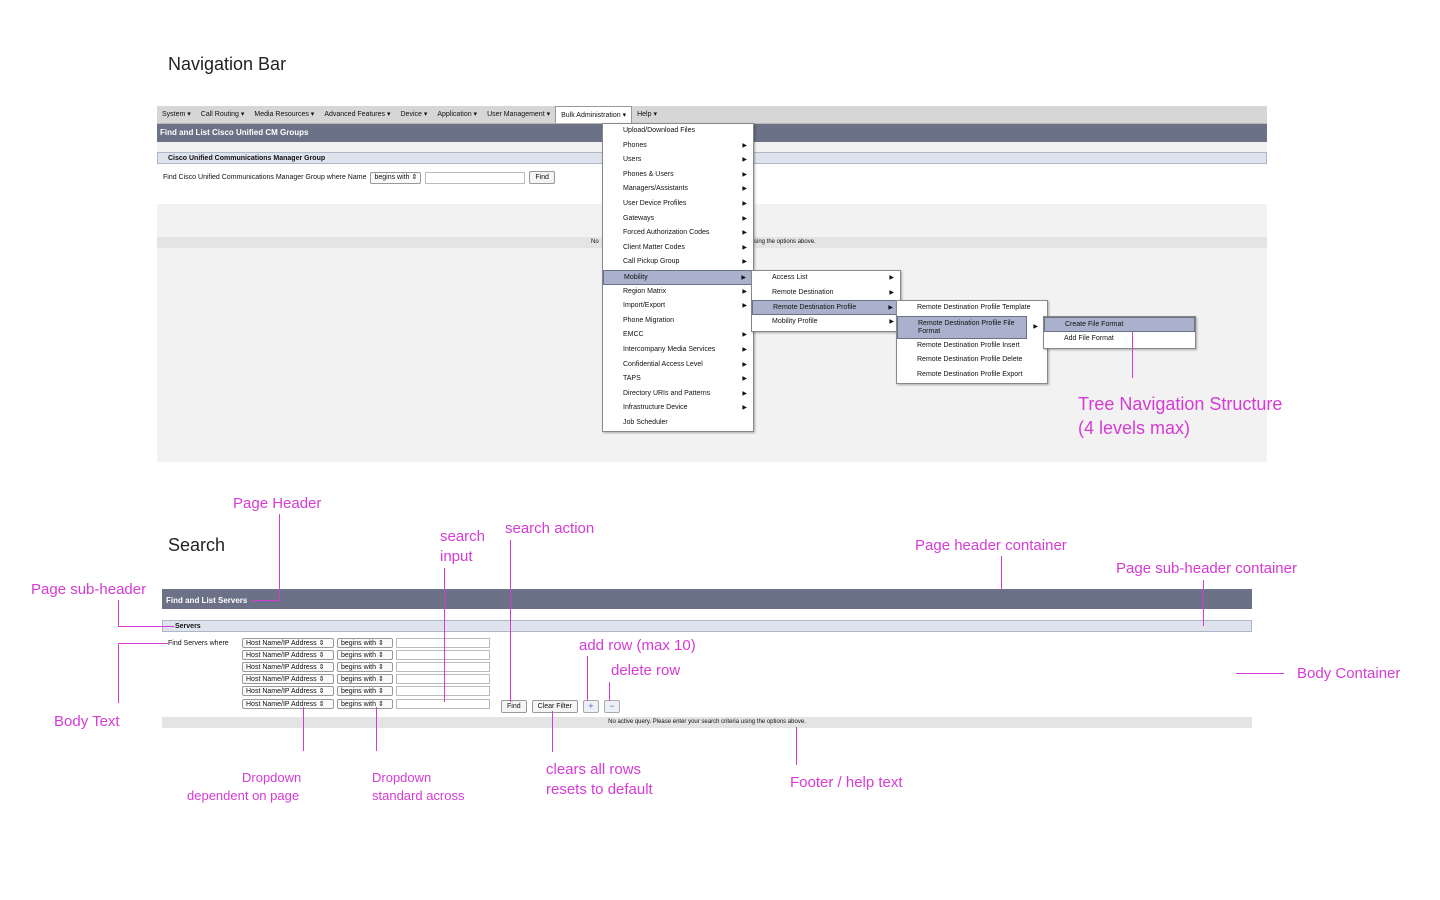 Image resolution: width=1440 pixels, height=900 pixels. I want to click on menu-item: Remote Destination ▶, so click(826, 293).